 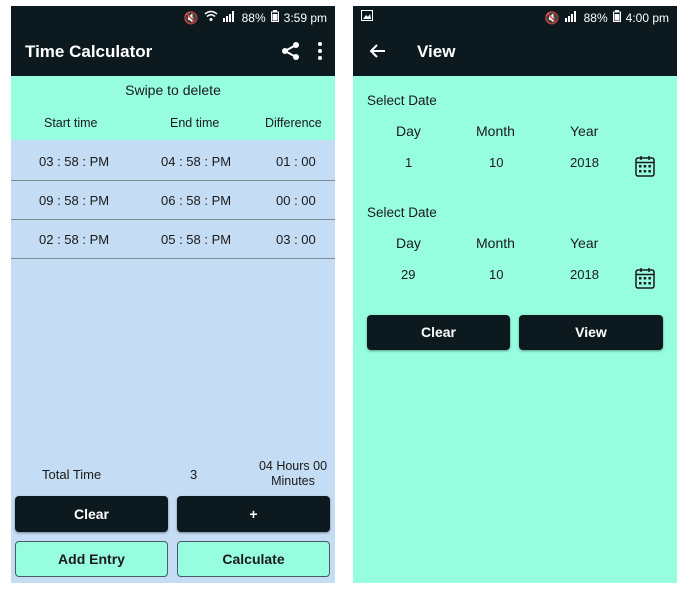 What do you see at coordinates (296, 161) in the screenshot?
I see `difference-cell: 01 : 00` at bounding box center [296, 161].